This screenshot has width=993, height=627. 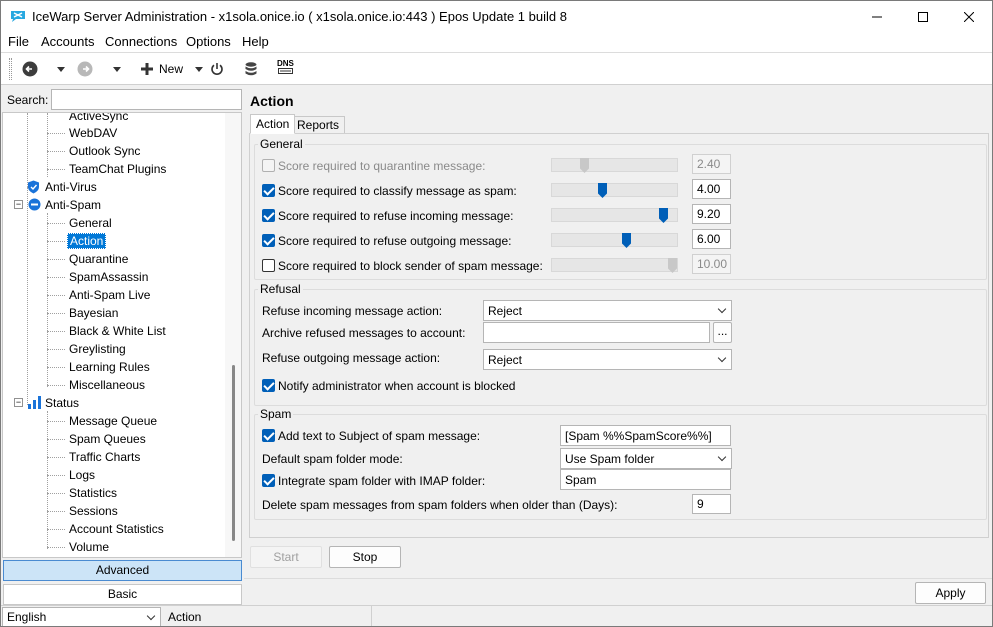 I want to click on forward-button, so click(x=85, y=69).